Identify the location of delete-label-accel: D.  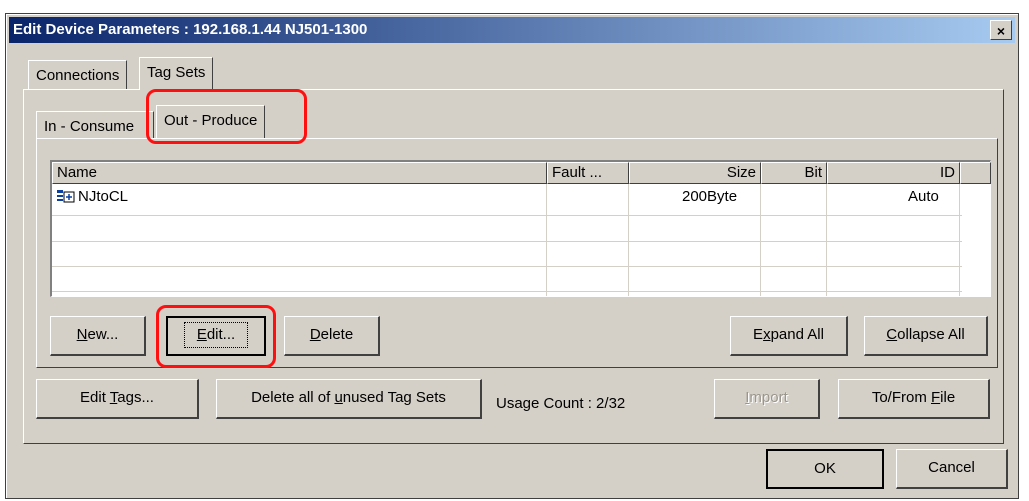
(315, 334).